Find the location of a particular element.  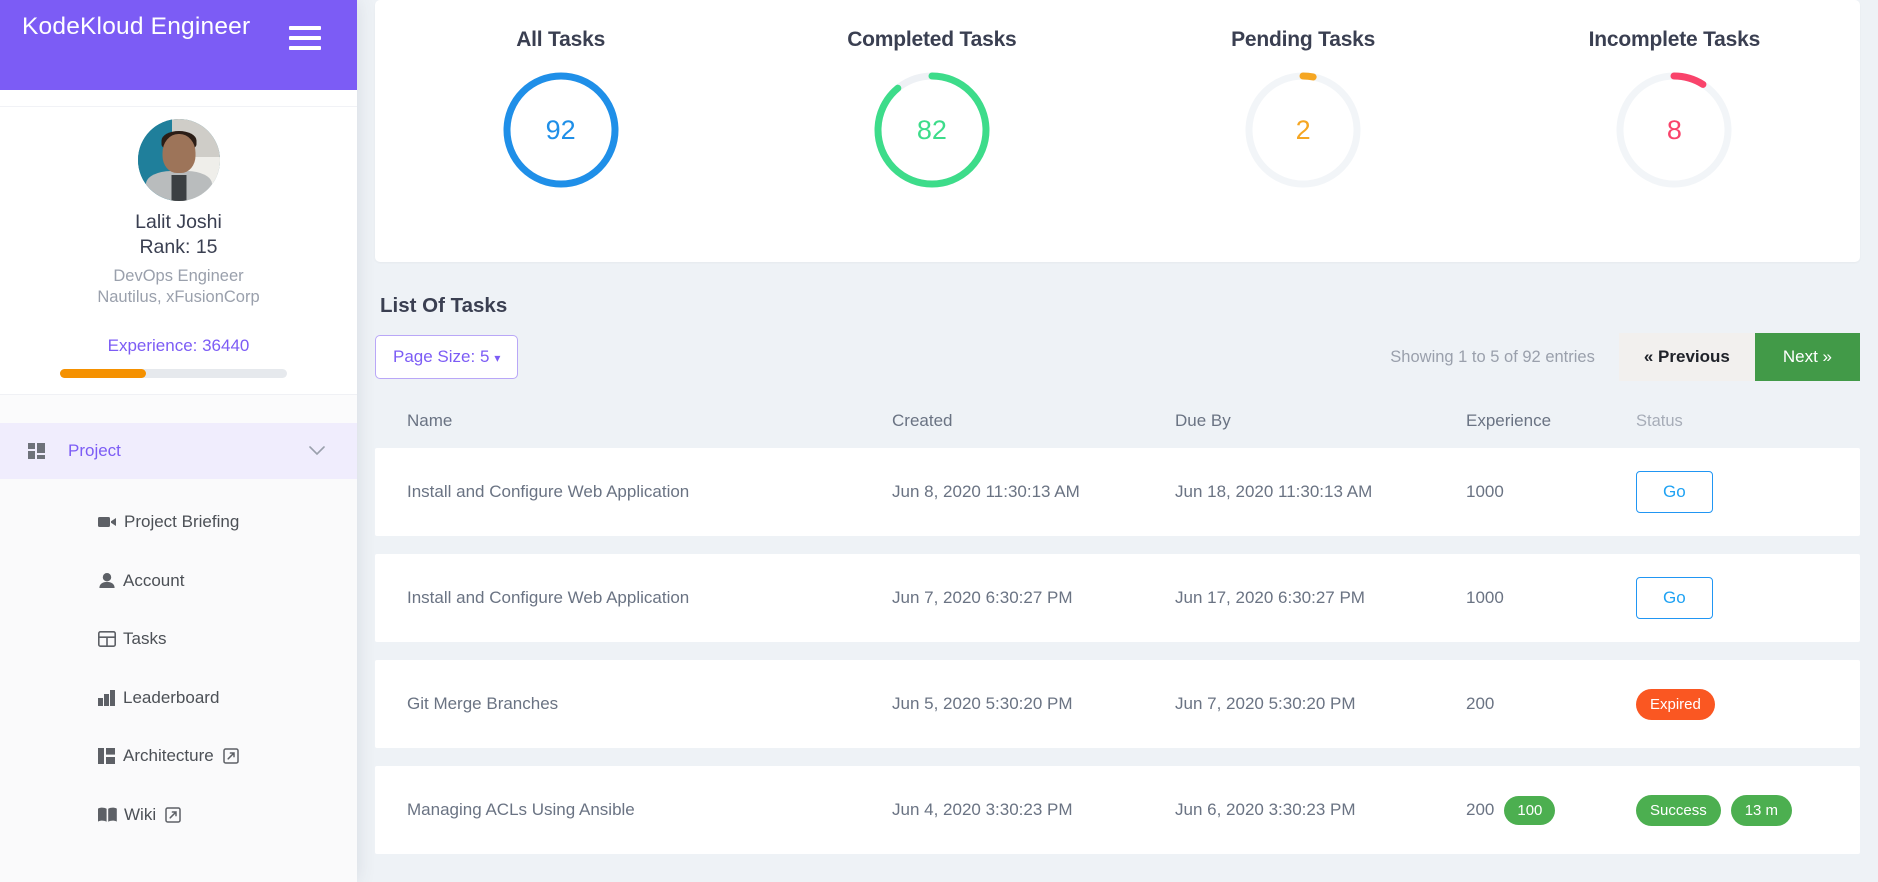

stat-donut-chart: 92 is located at coordinates (561, 130).